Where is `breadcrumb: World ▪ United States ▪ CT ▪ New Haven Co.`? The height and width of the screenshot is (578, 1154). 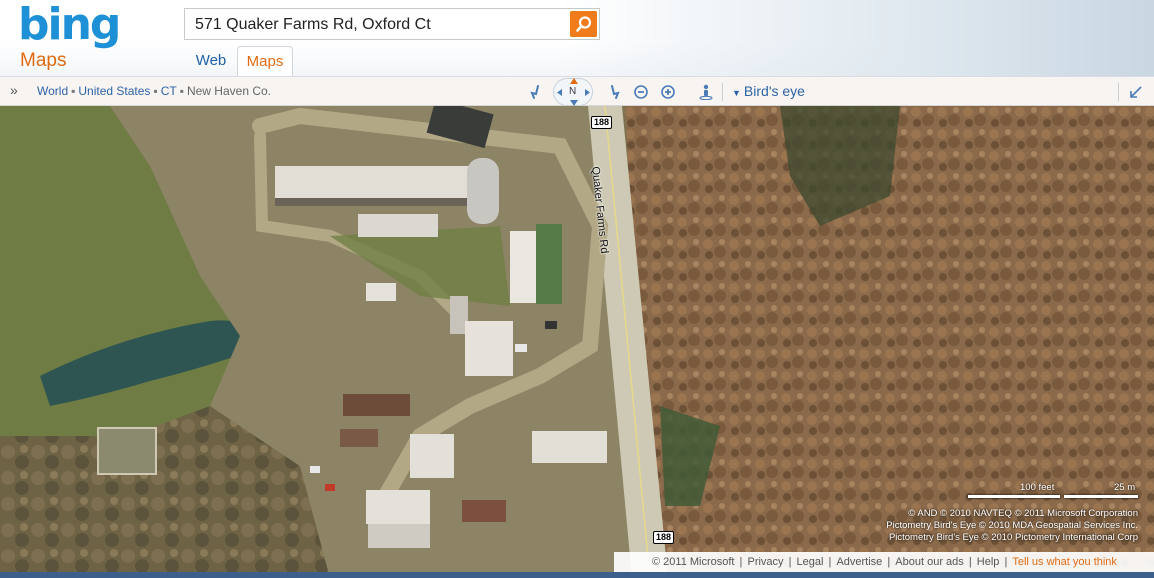
breadcrumb: World ▪ United States ▪ CT ▪ New Haven Co. is located at coordinates (154, 91).